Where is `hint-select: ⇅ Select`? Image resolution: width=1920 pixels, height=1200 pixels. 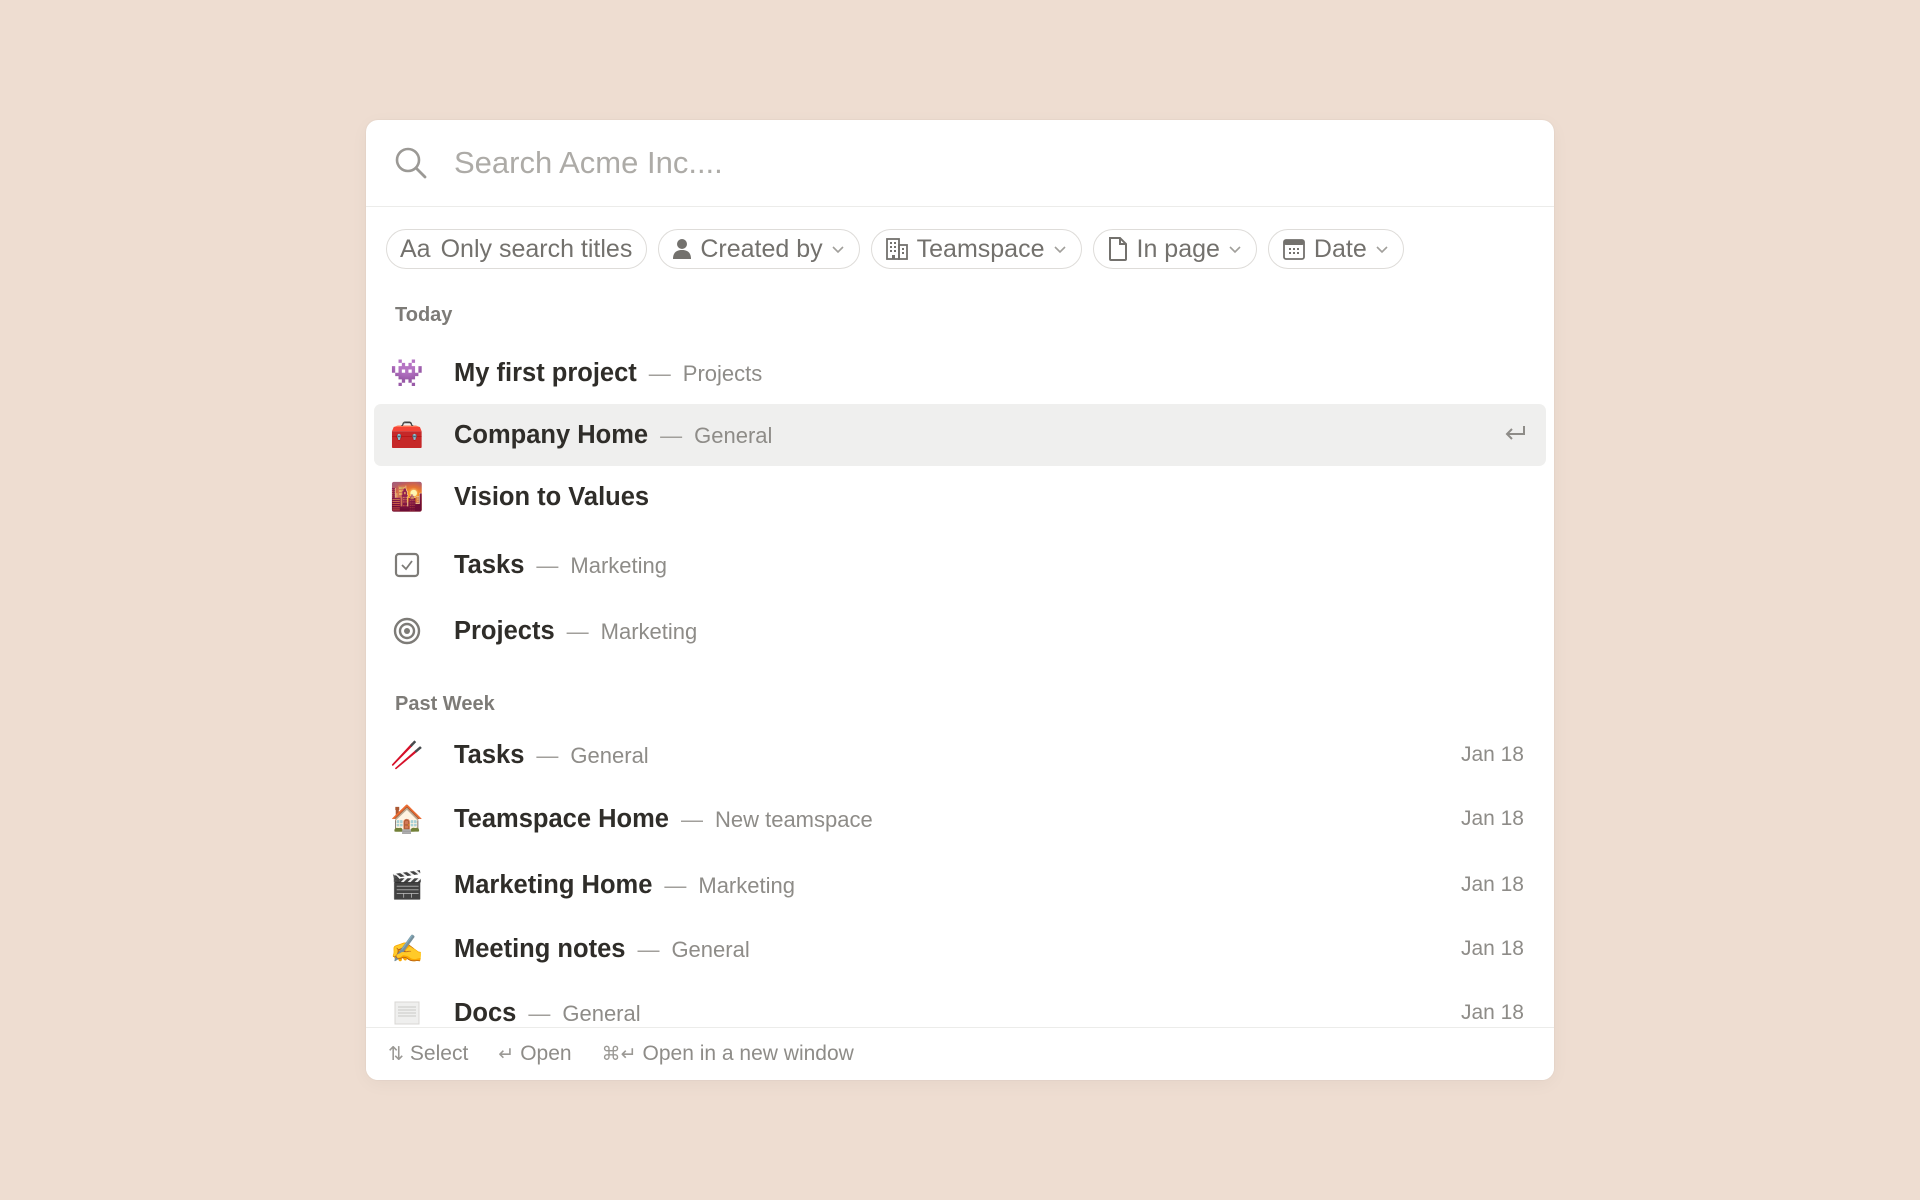 hint-select: ⇅ Select is located at coordinates (428, 1054).